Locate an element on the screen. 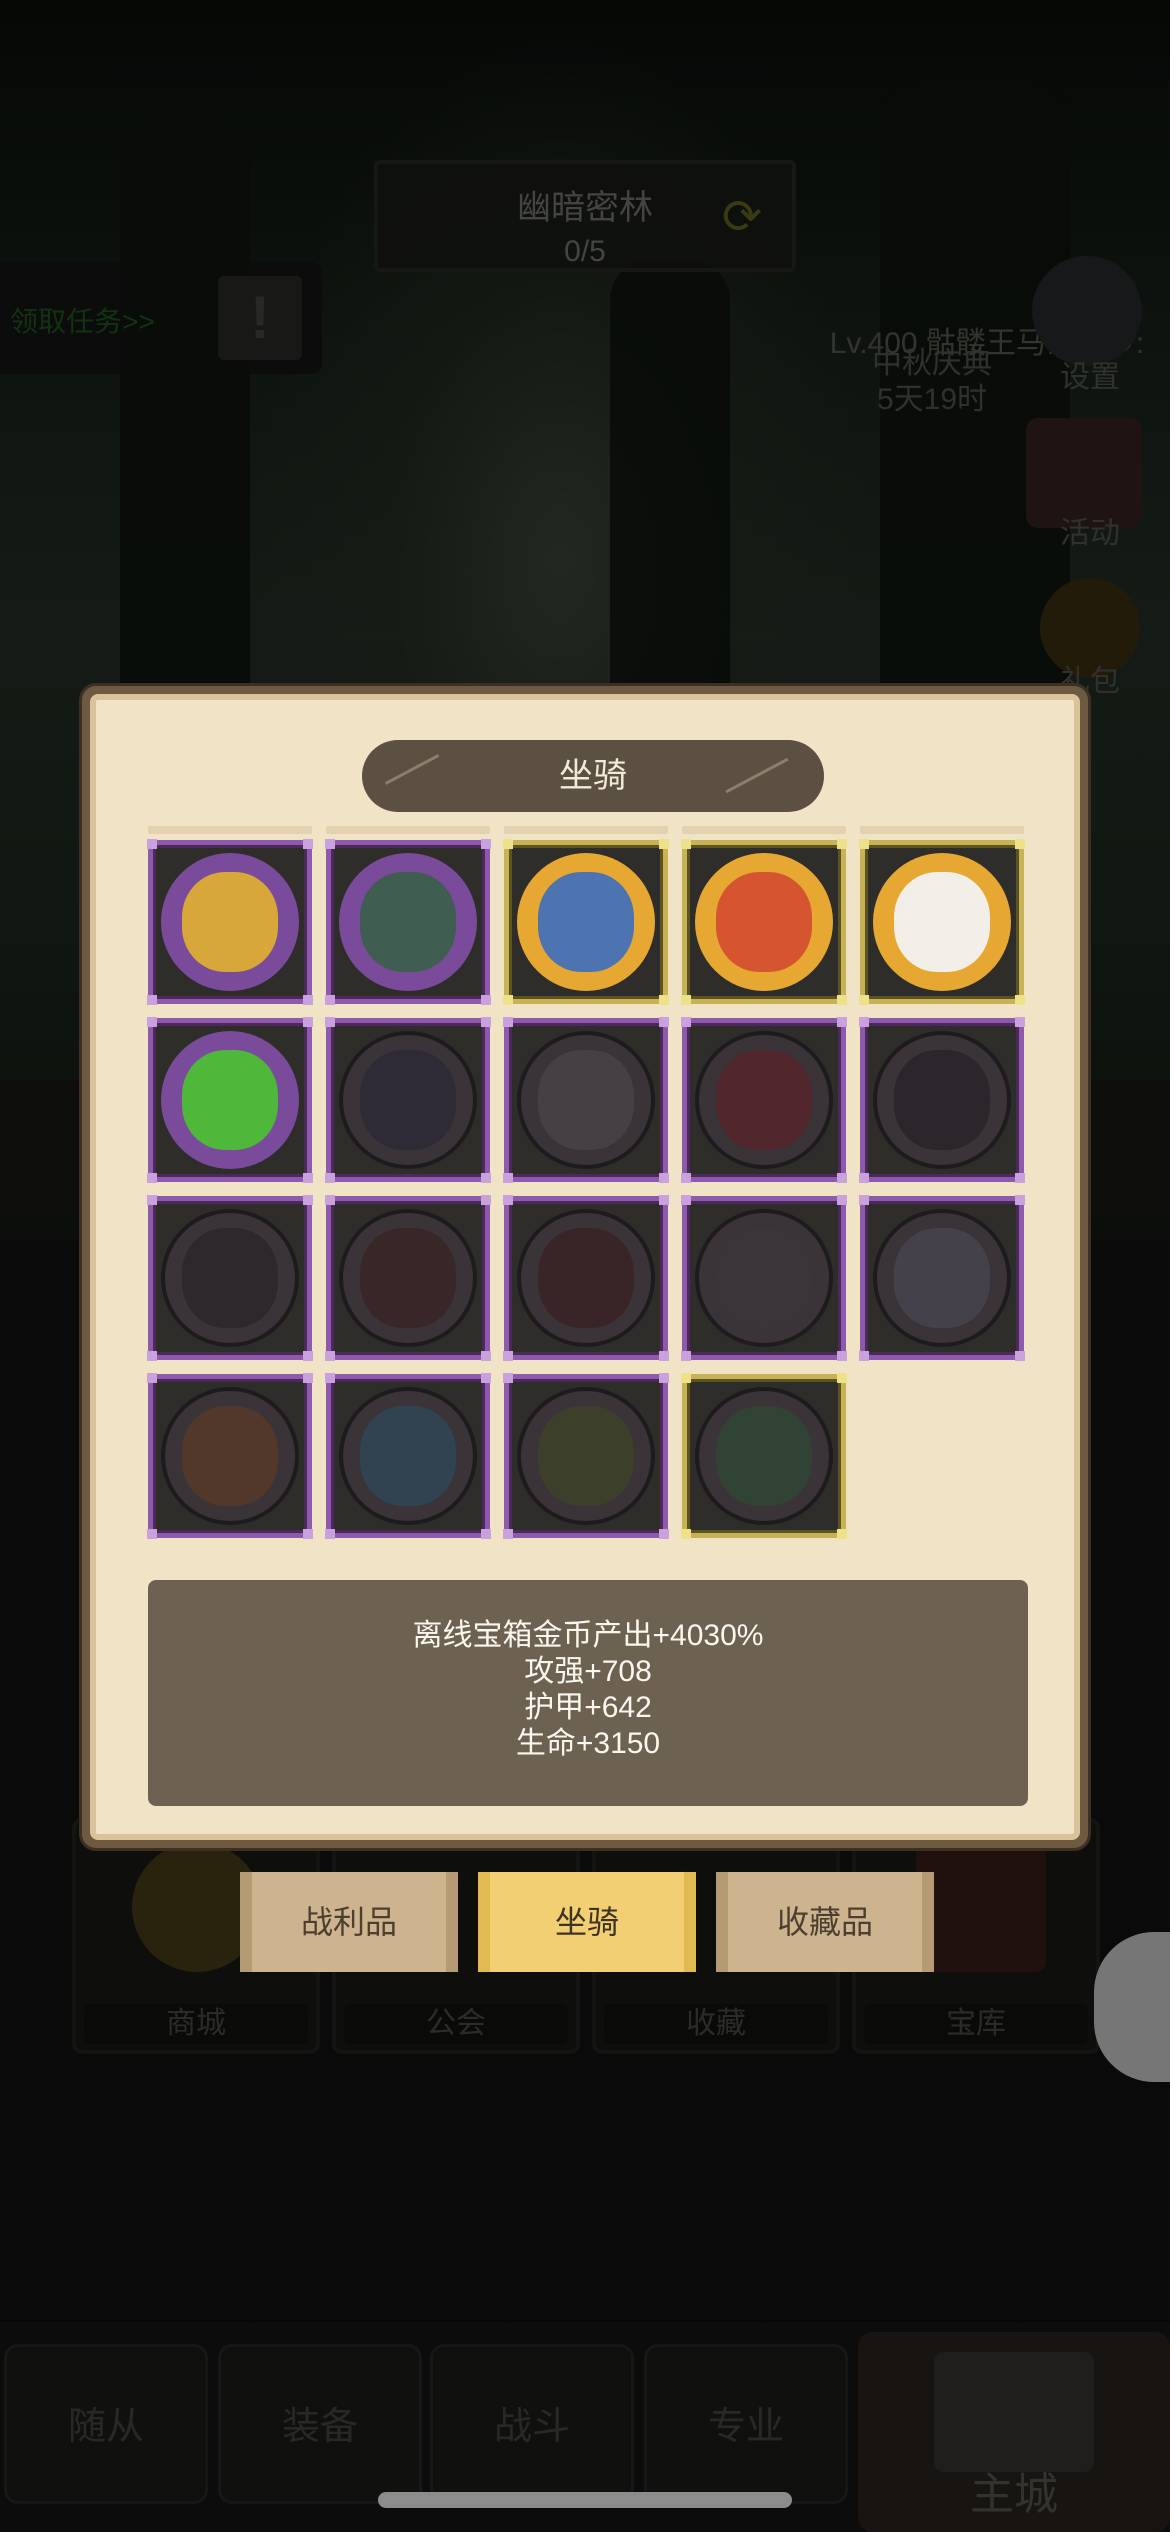 The image size is (1170, 2532). mech-beast-icon is located at coordinates (764, 922).